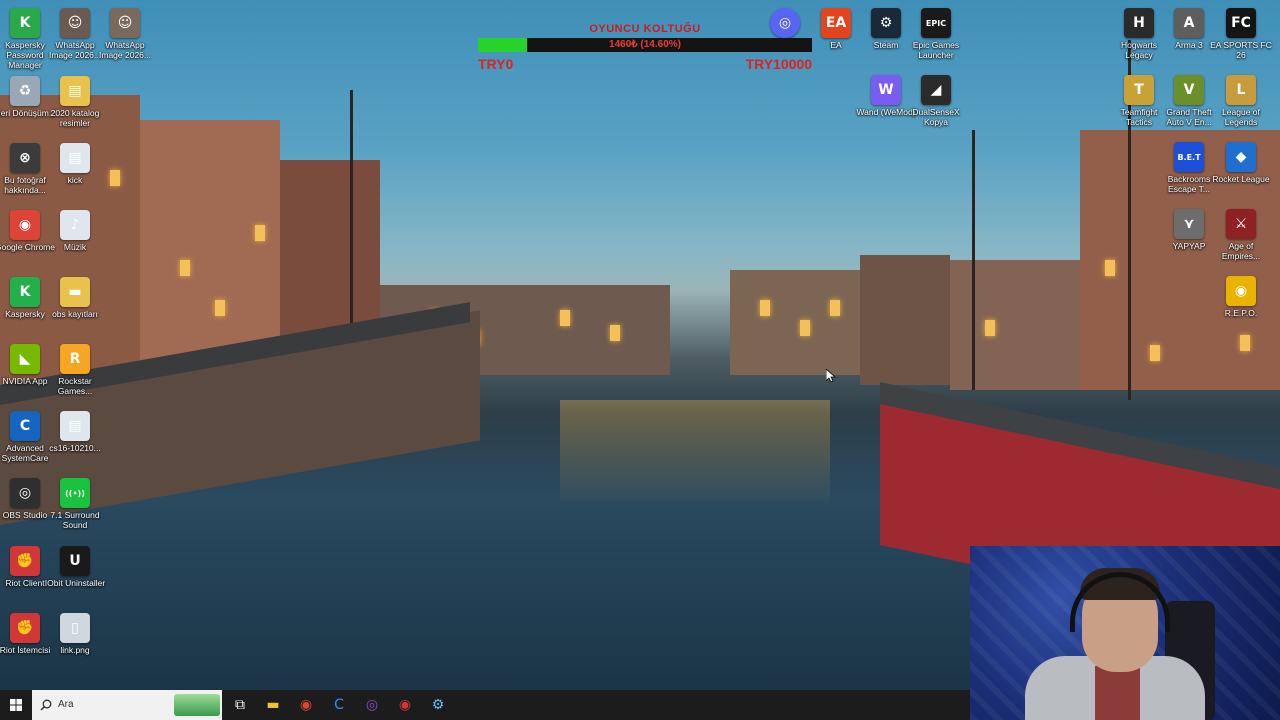  What do you see at coordinates (1241, 23) in the screenshot?
I see `ea-sports-fc-26-icon: FC` at bounding box center [1241, 23].